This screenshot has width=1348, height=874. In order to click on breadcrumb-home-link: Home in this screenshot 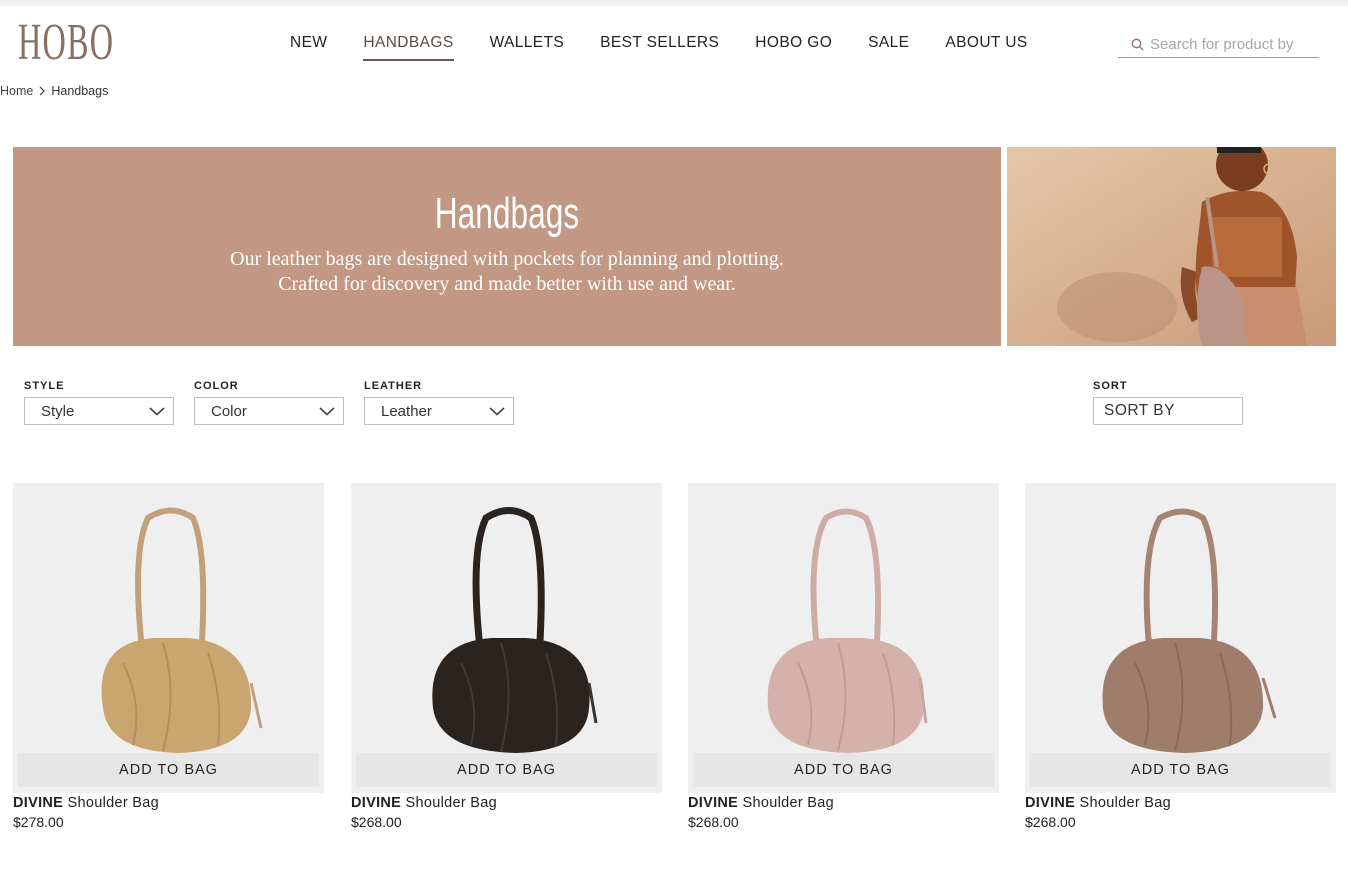, I will do `click(16, 91)`.